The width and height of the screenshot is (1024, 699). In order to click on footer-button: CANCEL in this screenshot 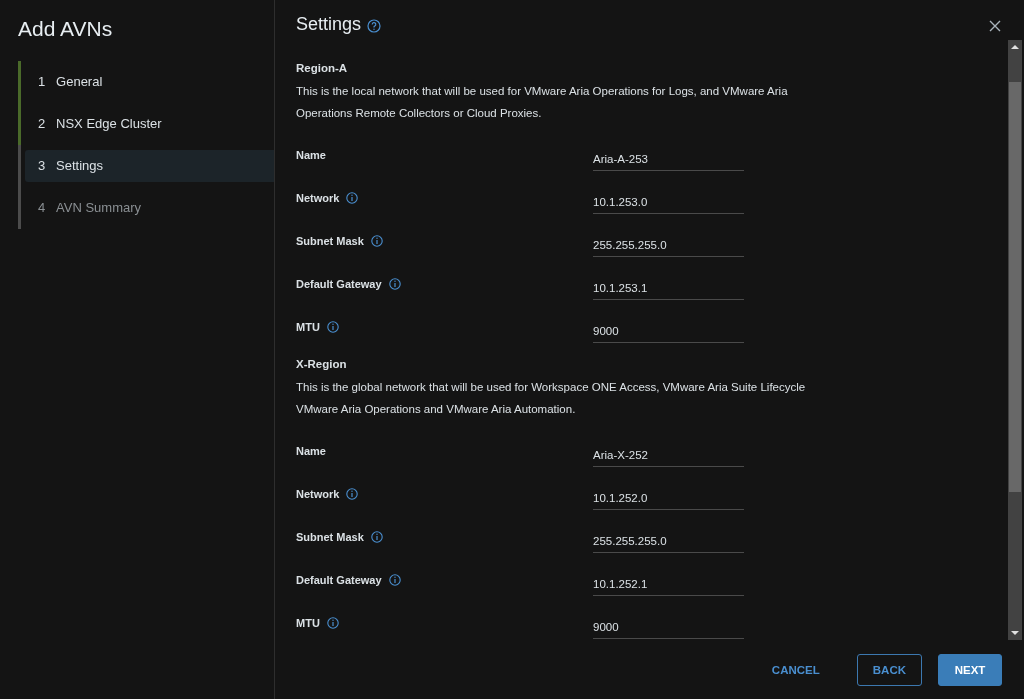, I will do `click(795, 669)`.